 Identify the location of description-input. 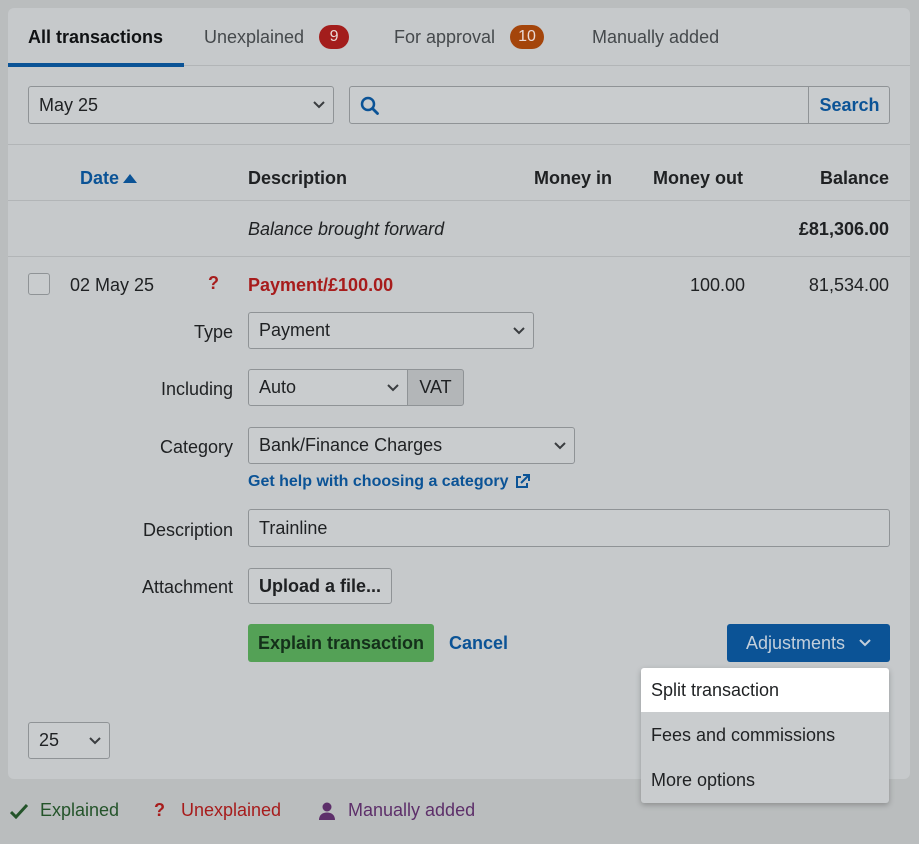
(569, 528).